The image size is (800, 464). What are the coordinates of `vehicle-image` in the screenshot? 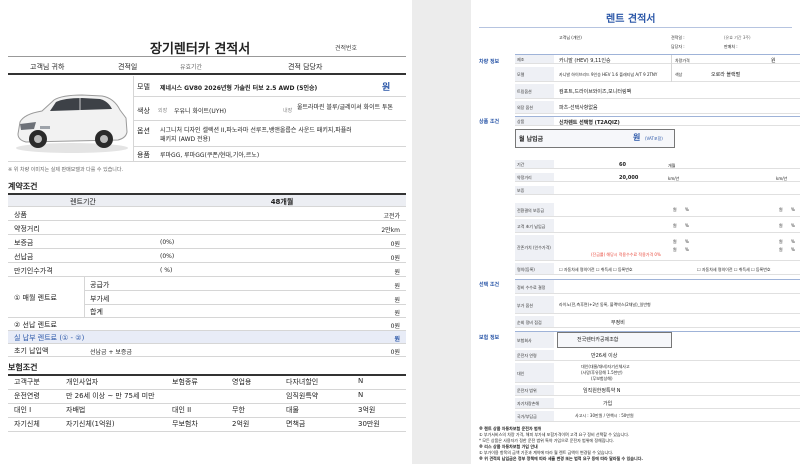 It's located at (72, 123).